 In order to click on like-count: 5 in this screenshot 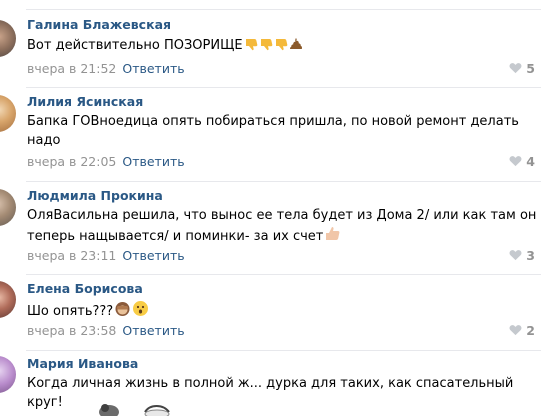, I will do `click(530, 68)`.